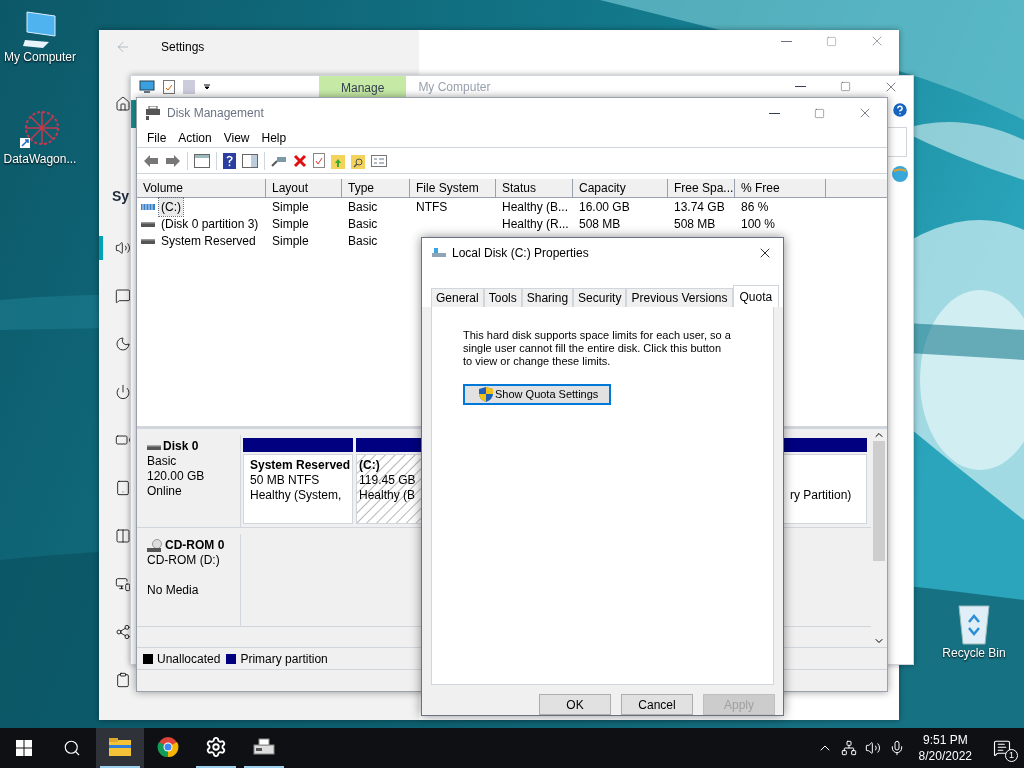 The height and width of the screenshot is (768, 1024). Describe the element at coordinates (376, 188) in the screenshot. I see `column-header: Type` at that location.